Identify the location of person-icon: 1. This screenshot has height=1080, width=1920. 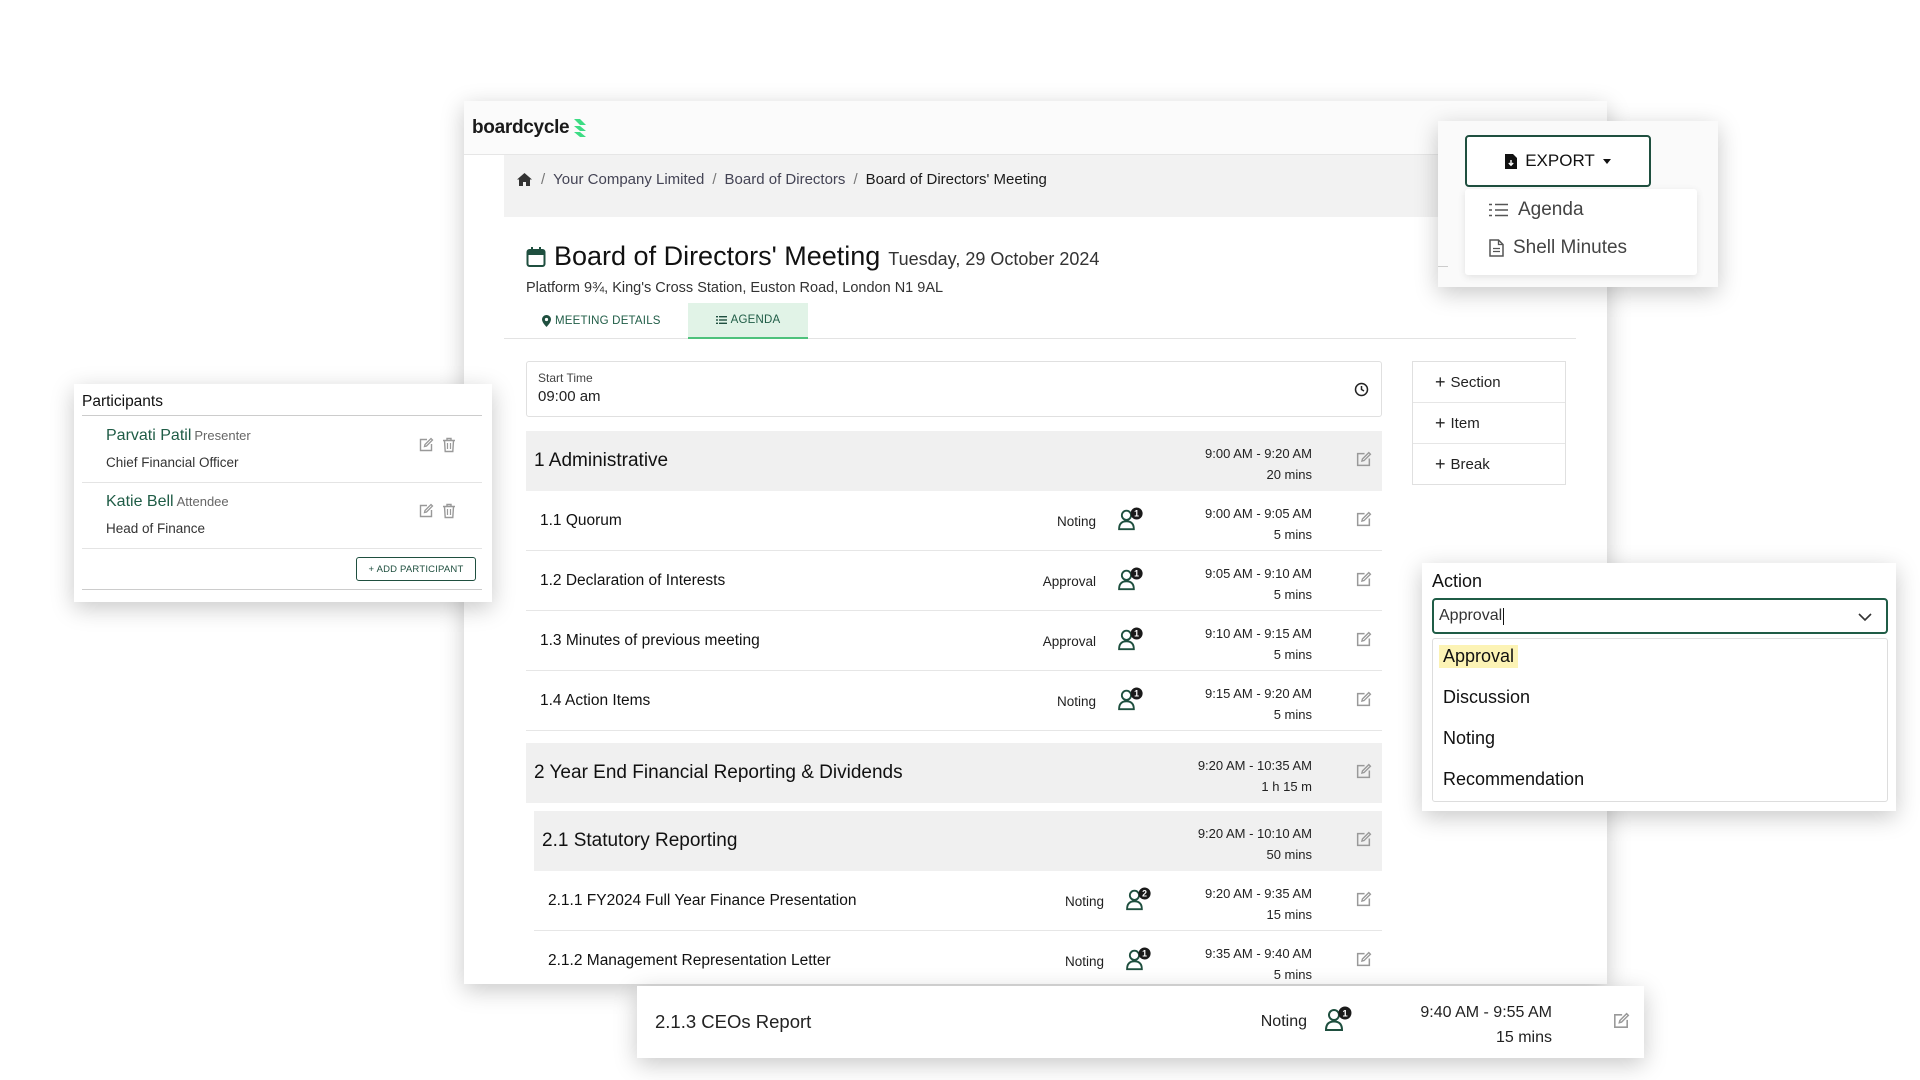
(1130, 699).